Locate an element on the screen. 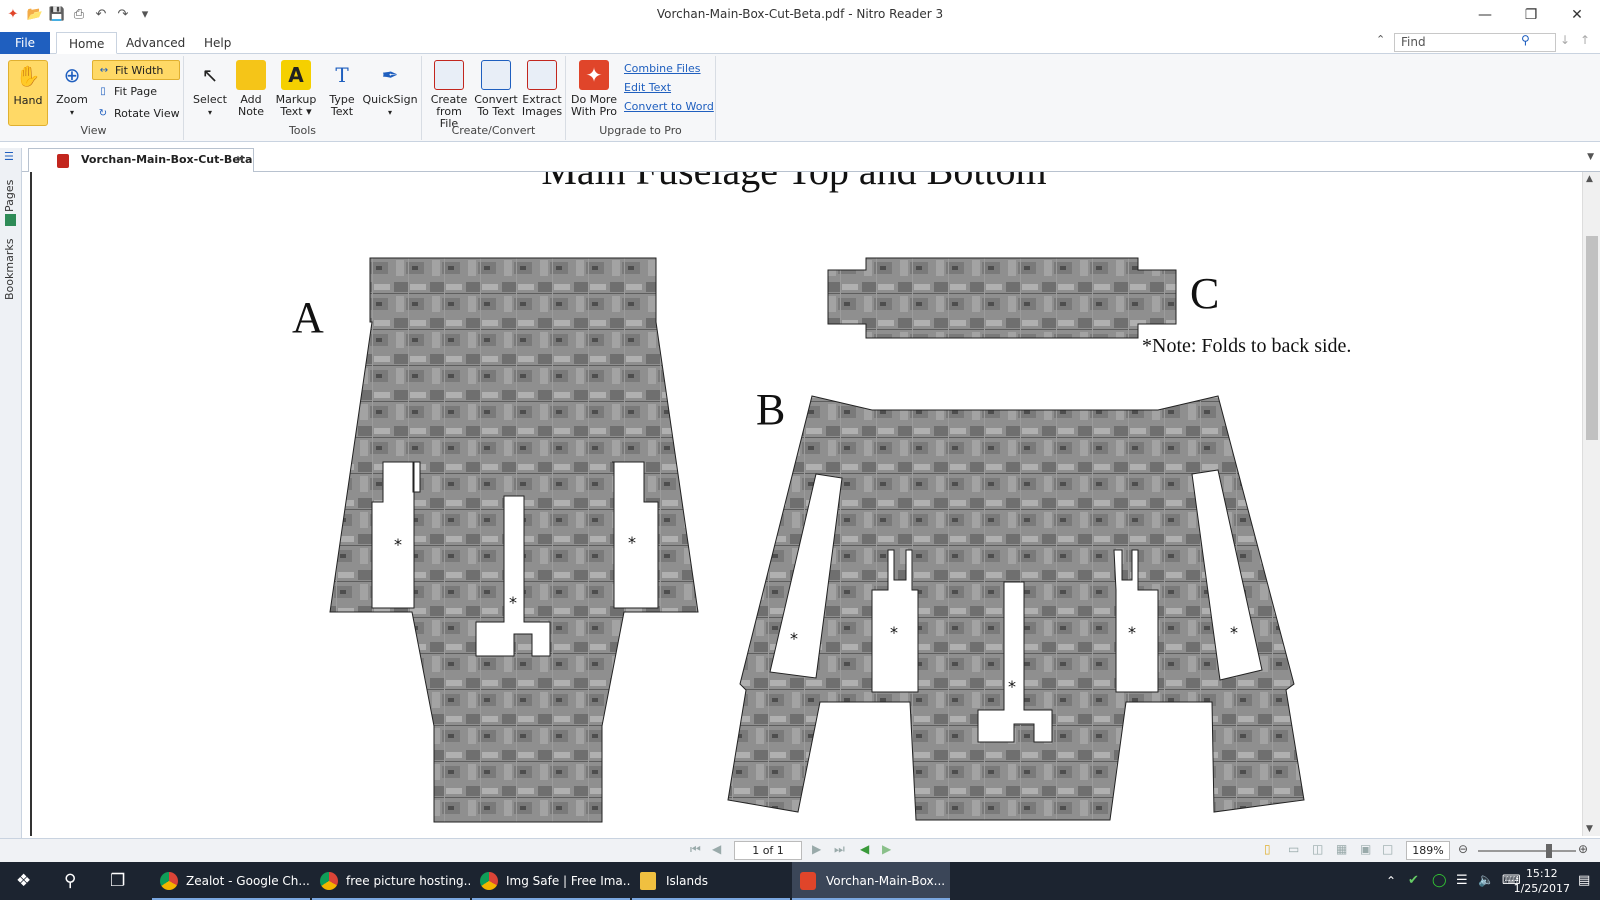 The image size is (1600, 900). tab-home: Home is located at coordinates (87, 43).